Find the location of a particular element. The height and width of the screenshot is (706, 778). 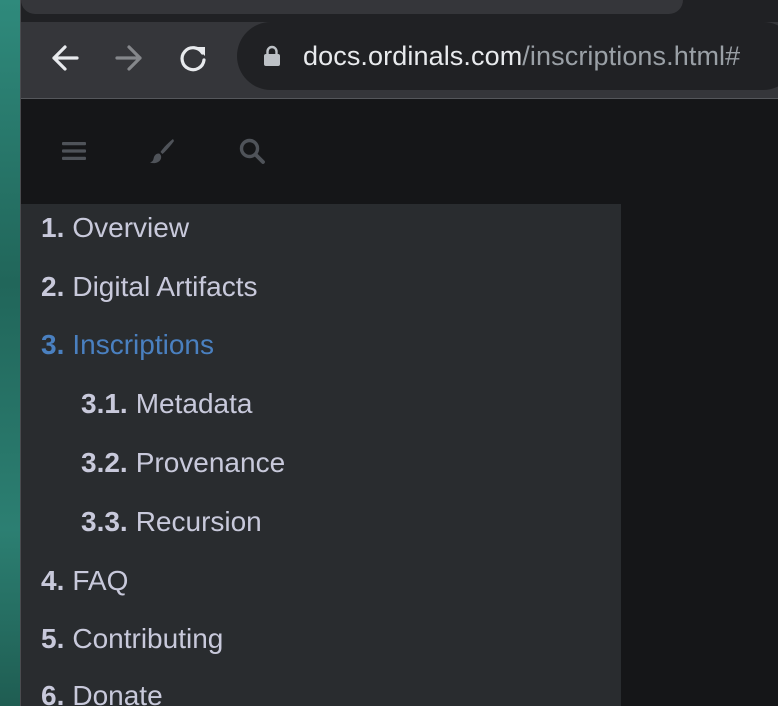

toc-item-faq: 4. FAQ is located at coordinates (84, 581).